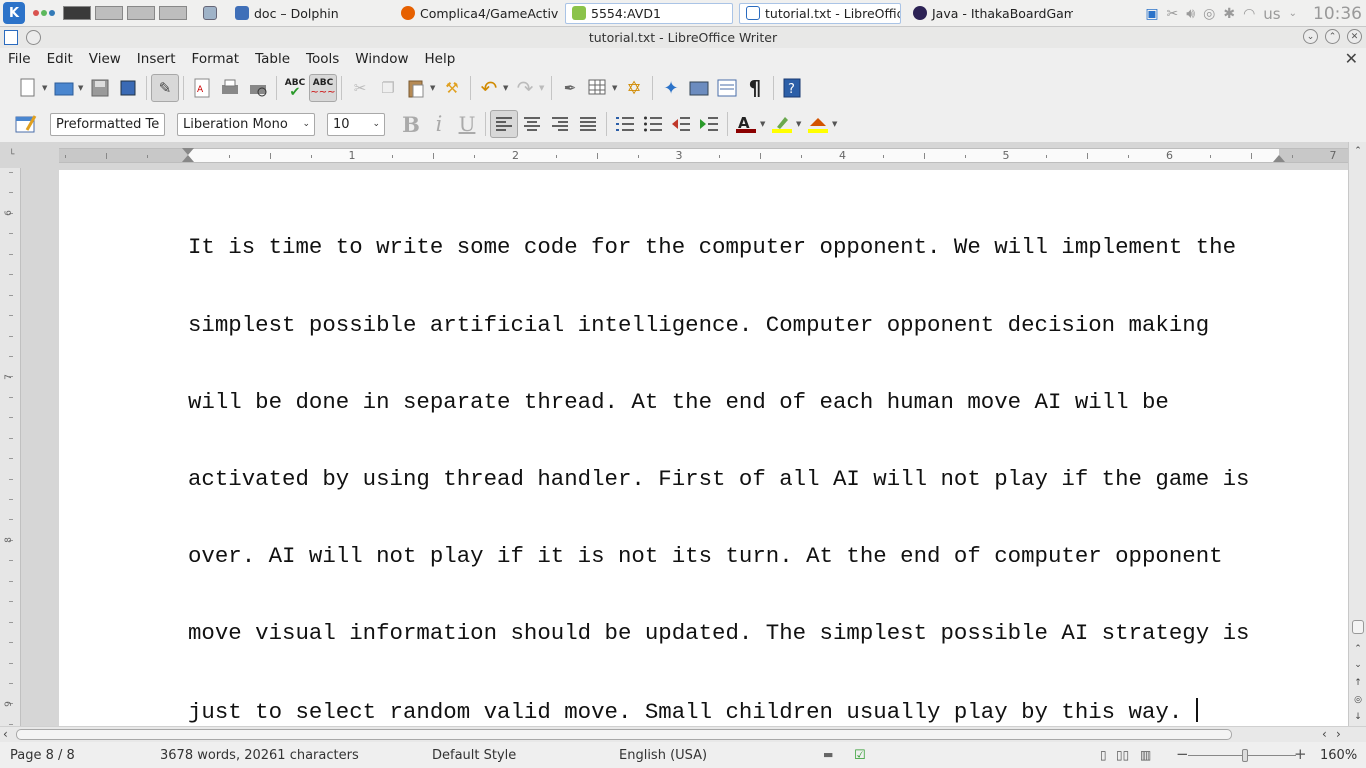 The image size is (1366, 768). Describe the element at coordinates (525, 88) in the screenshot. I see `redo-icon: ↷` at that location.